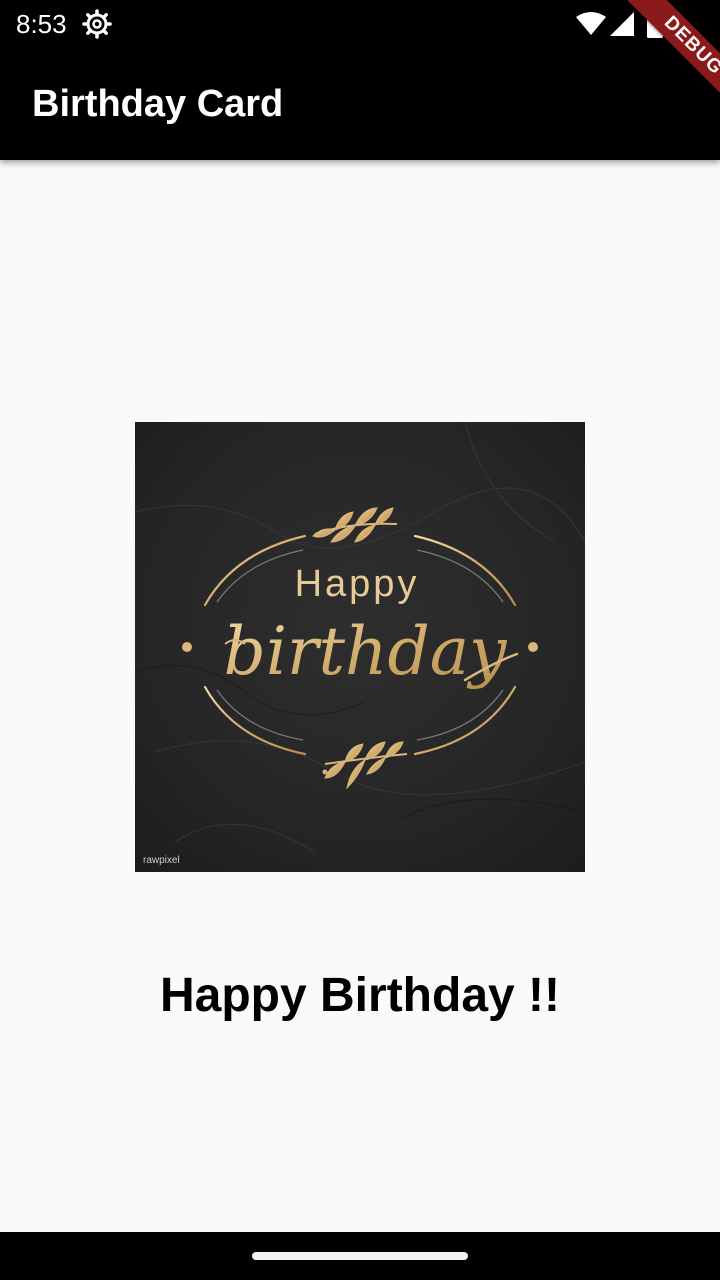 This screenshot has width=720, height=1280. Describe the element at coordinates (41, 24) in the screenshot. I see `status-time: 8:53` at that location.